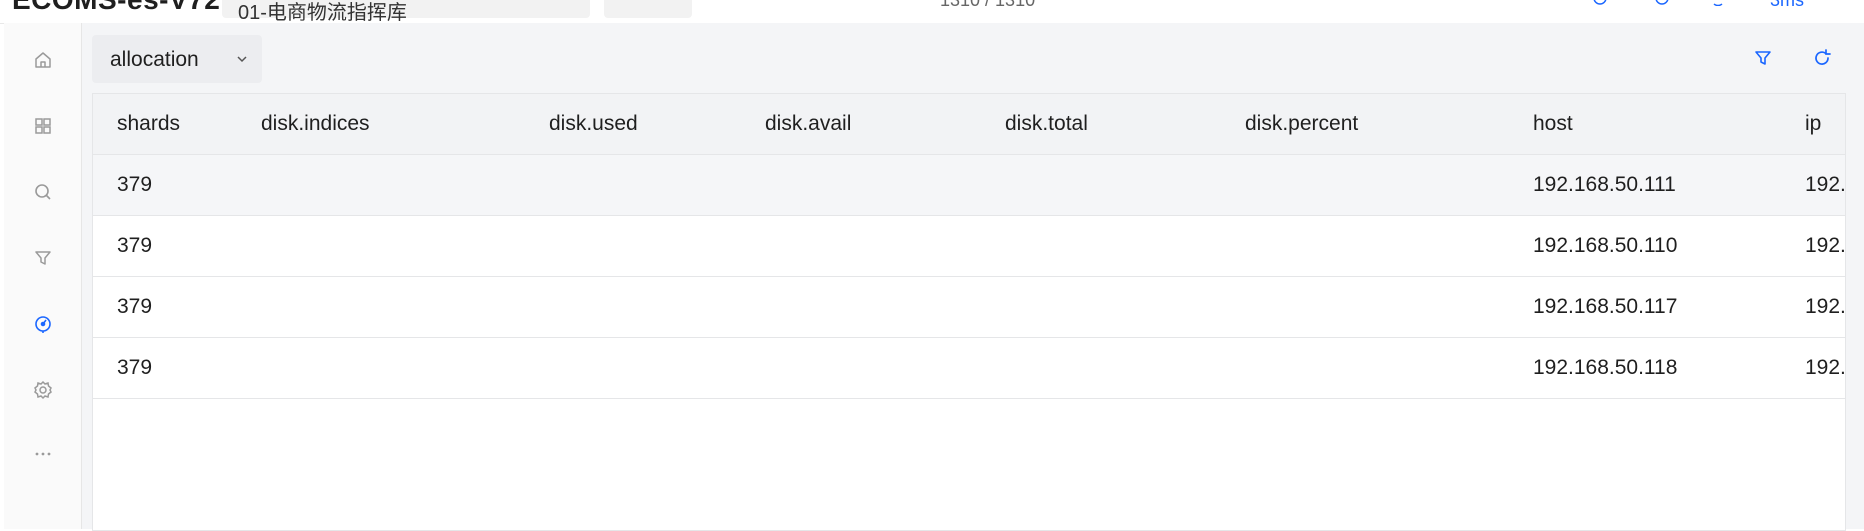  Describe the element at coordinates (43, 454) in the screenshot. I see `more-icon` at that location.